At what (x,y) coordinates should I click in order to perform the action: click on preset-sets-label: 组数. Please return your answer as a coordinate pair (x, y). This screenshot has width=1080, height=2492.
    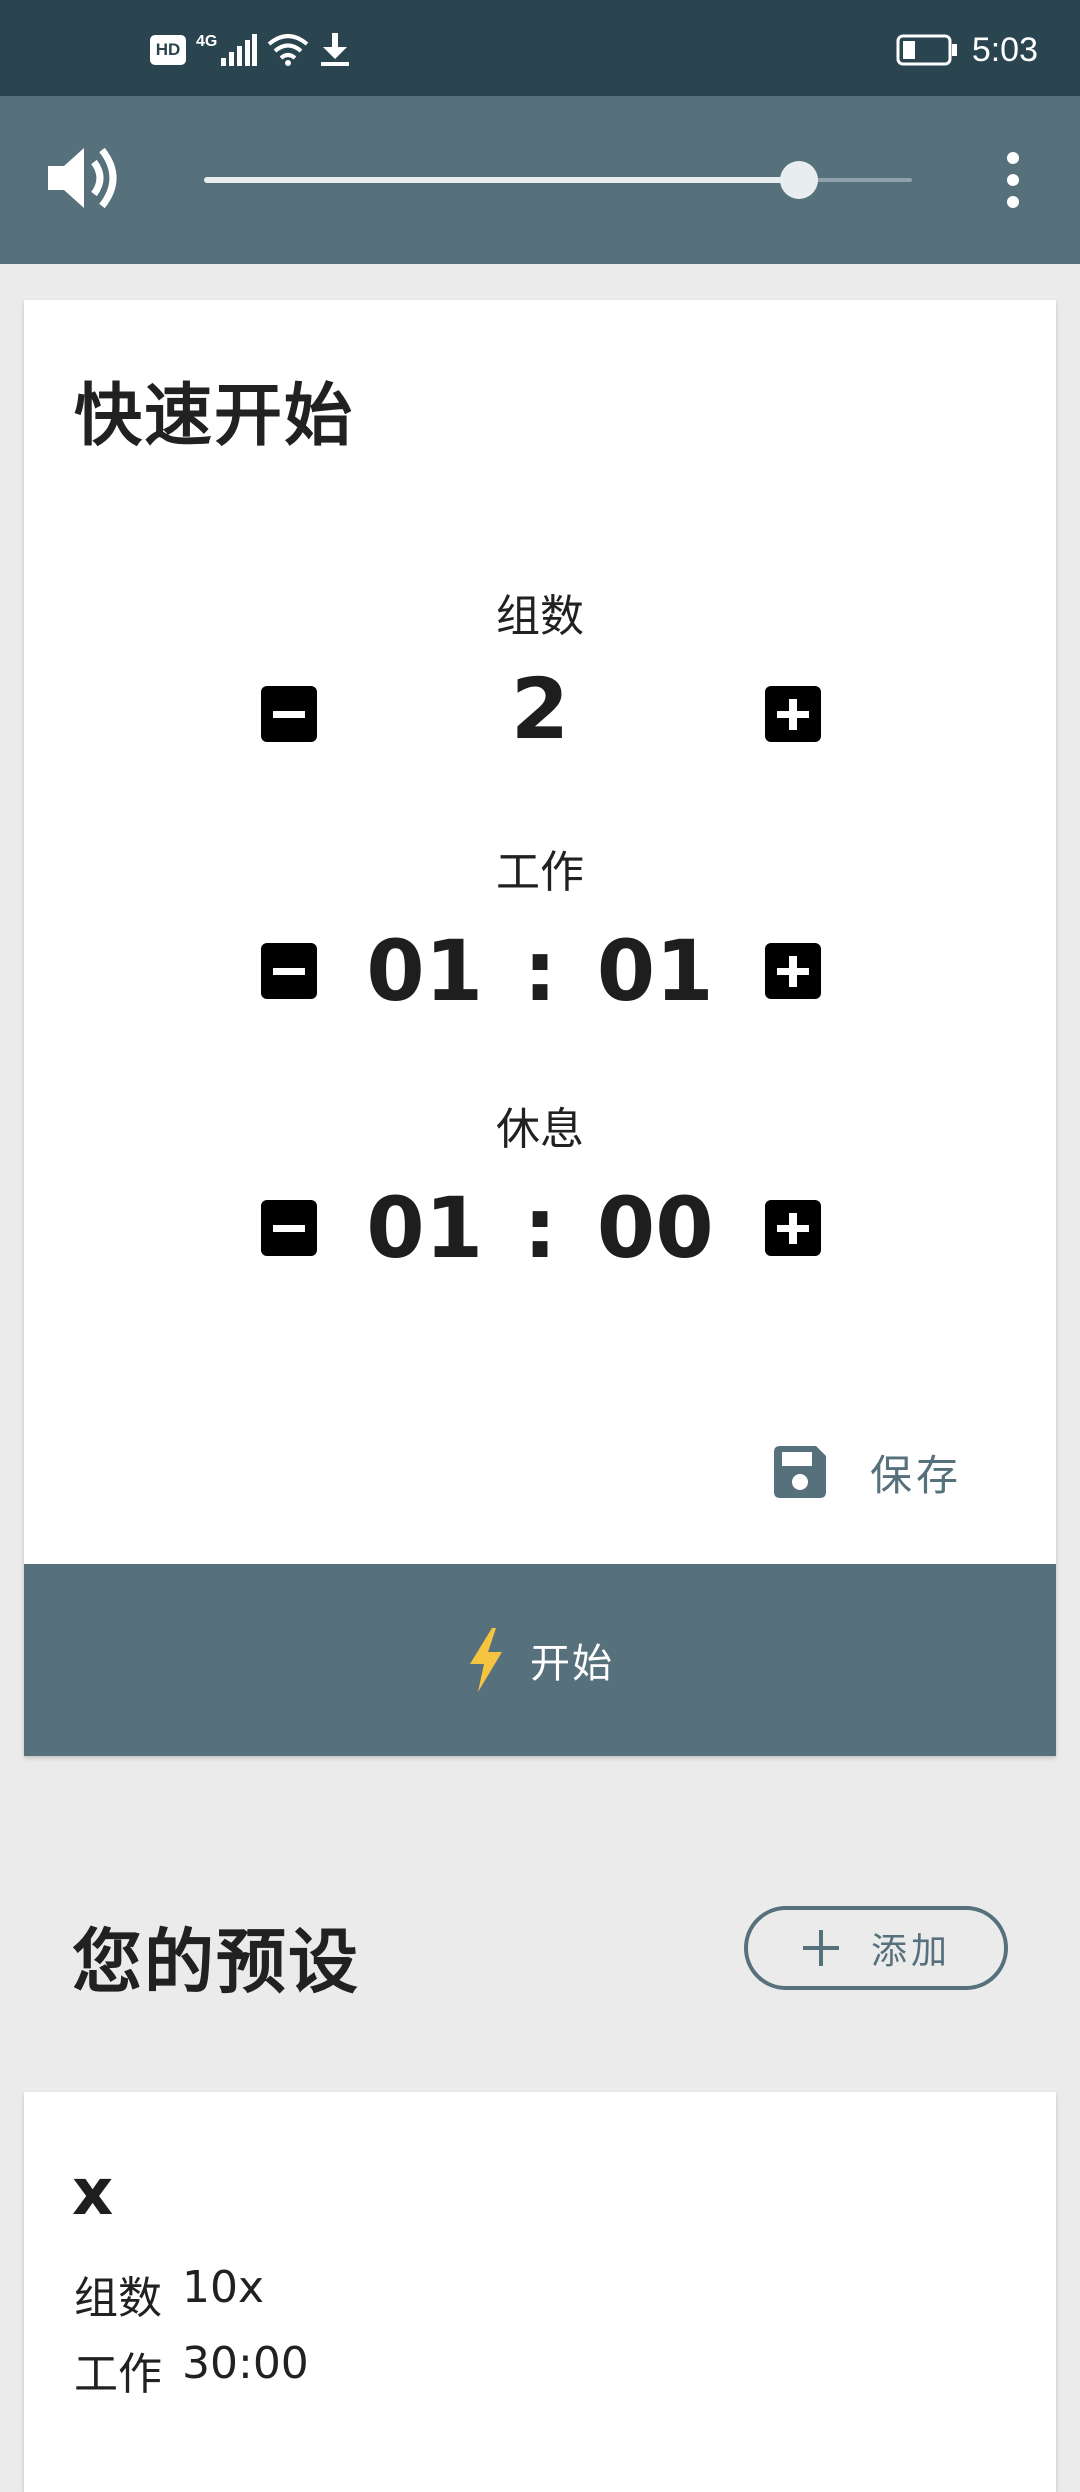
    Looking at the image, I should click on (118, 2298).